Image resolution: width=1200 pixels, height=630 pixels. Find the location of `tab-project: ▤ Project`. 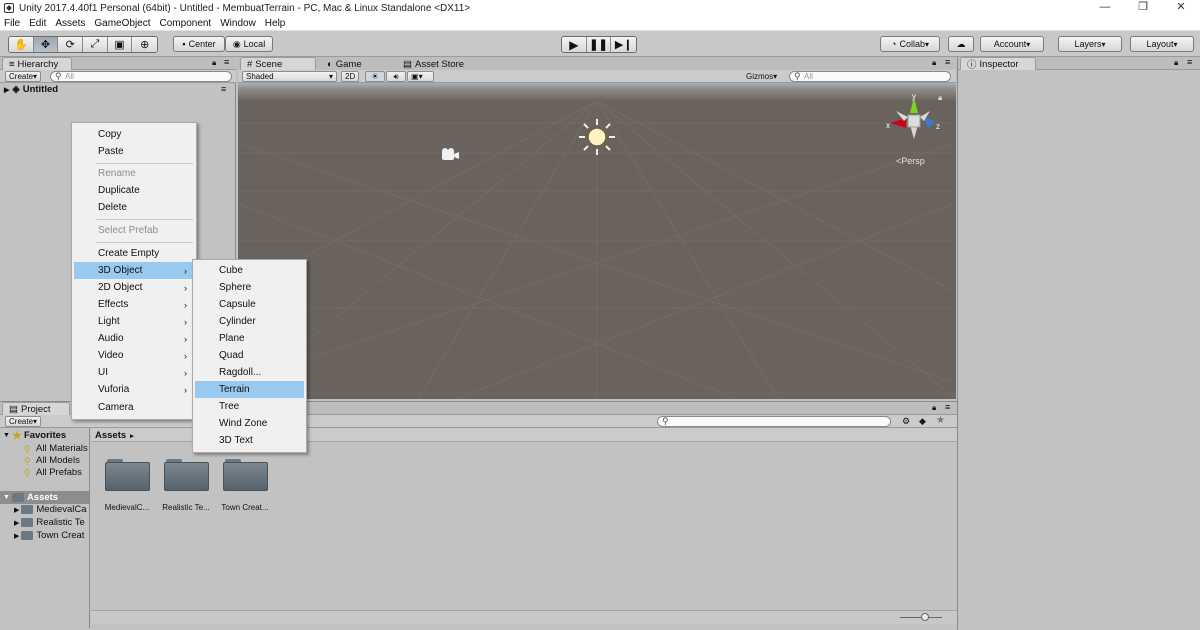

tab-project: ▤ Project is located at coordinates (36, 408).